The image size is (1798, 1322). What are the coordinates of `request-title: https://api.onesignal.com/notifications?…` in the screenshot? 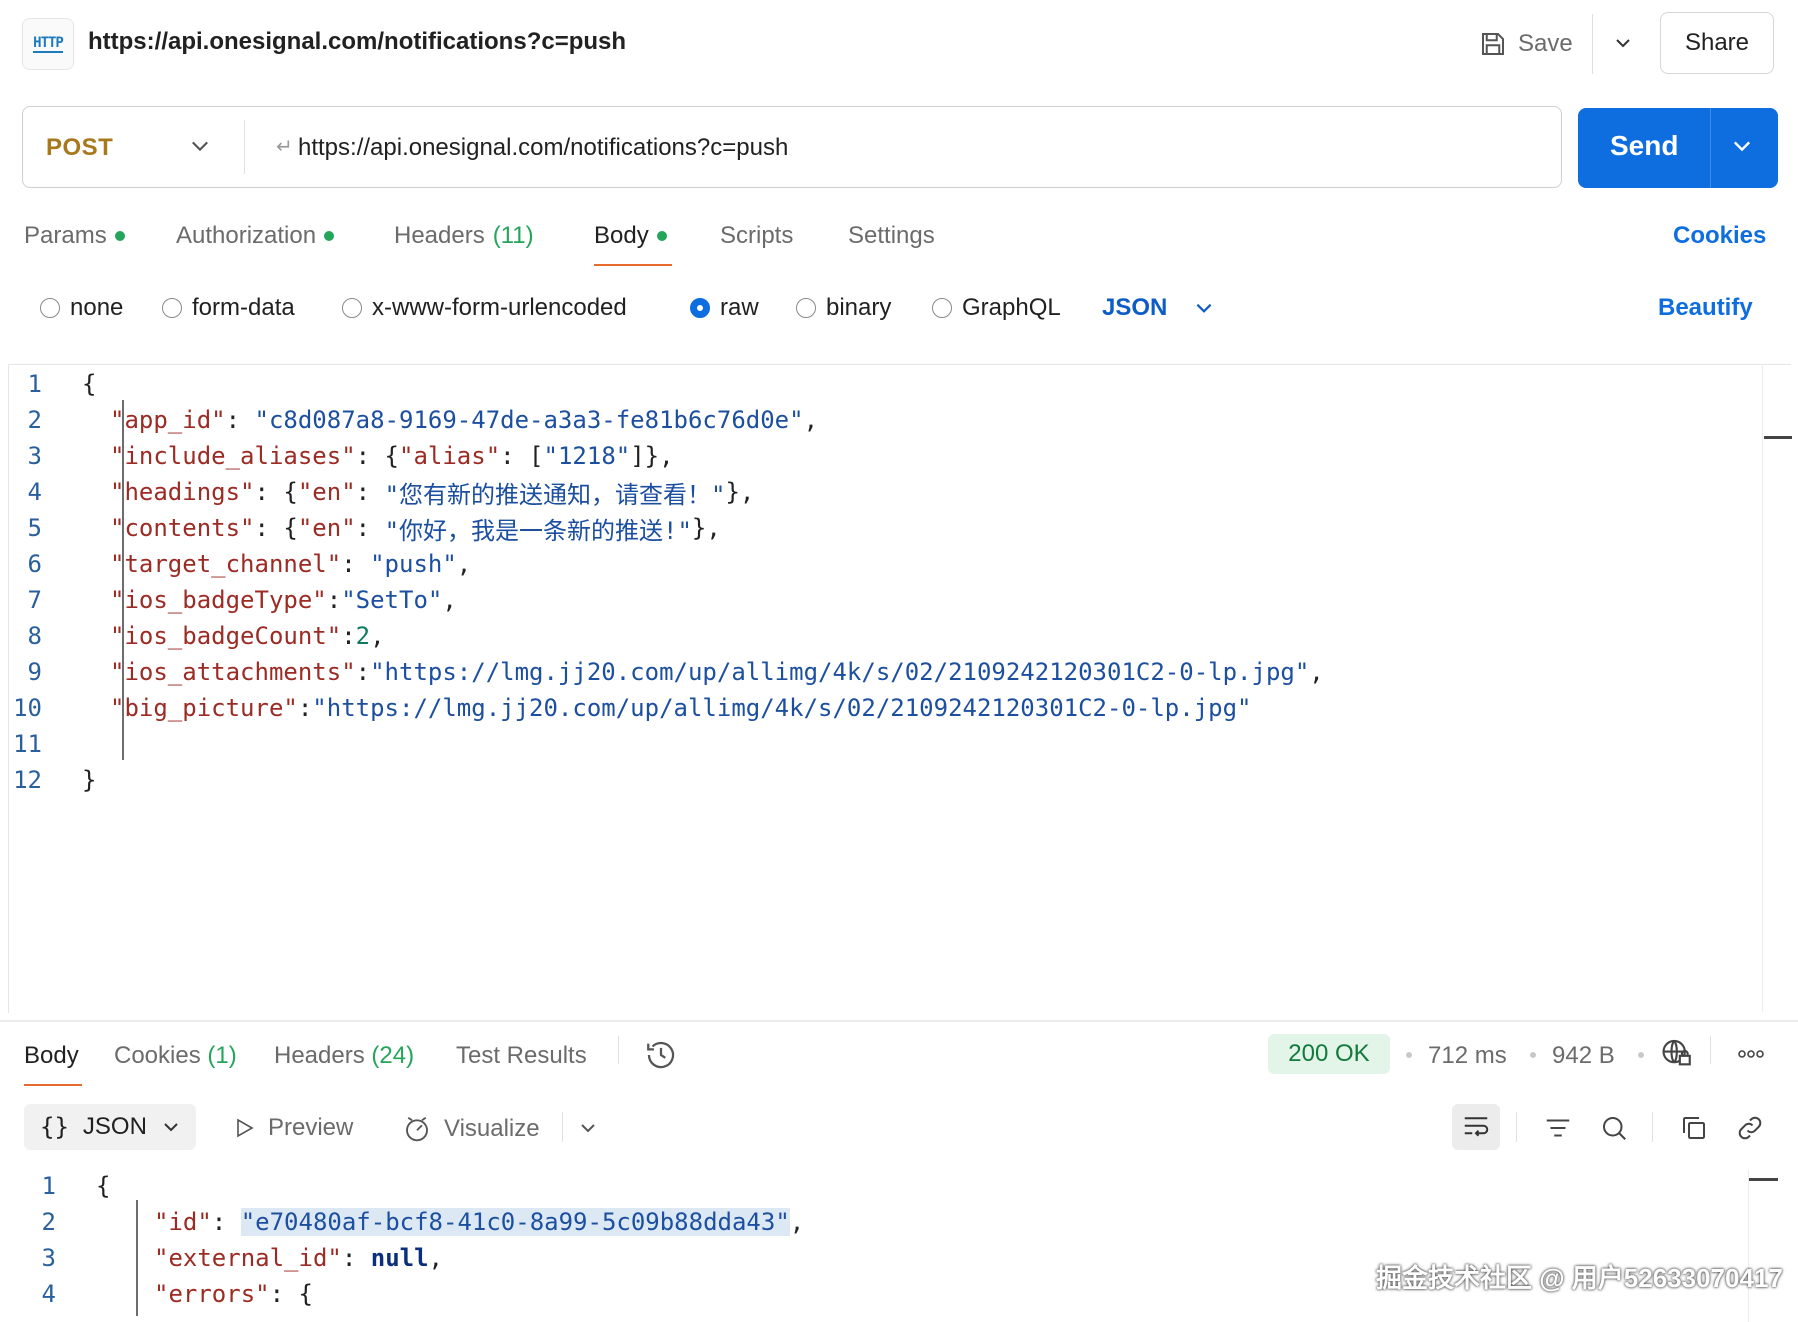 It's located at (357, 42).